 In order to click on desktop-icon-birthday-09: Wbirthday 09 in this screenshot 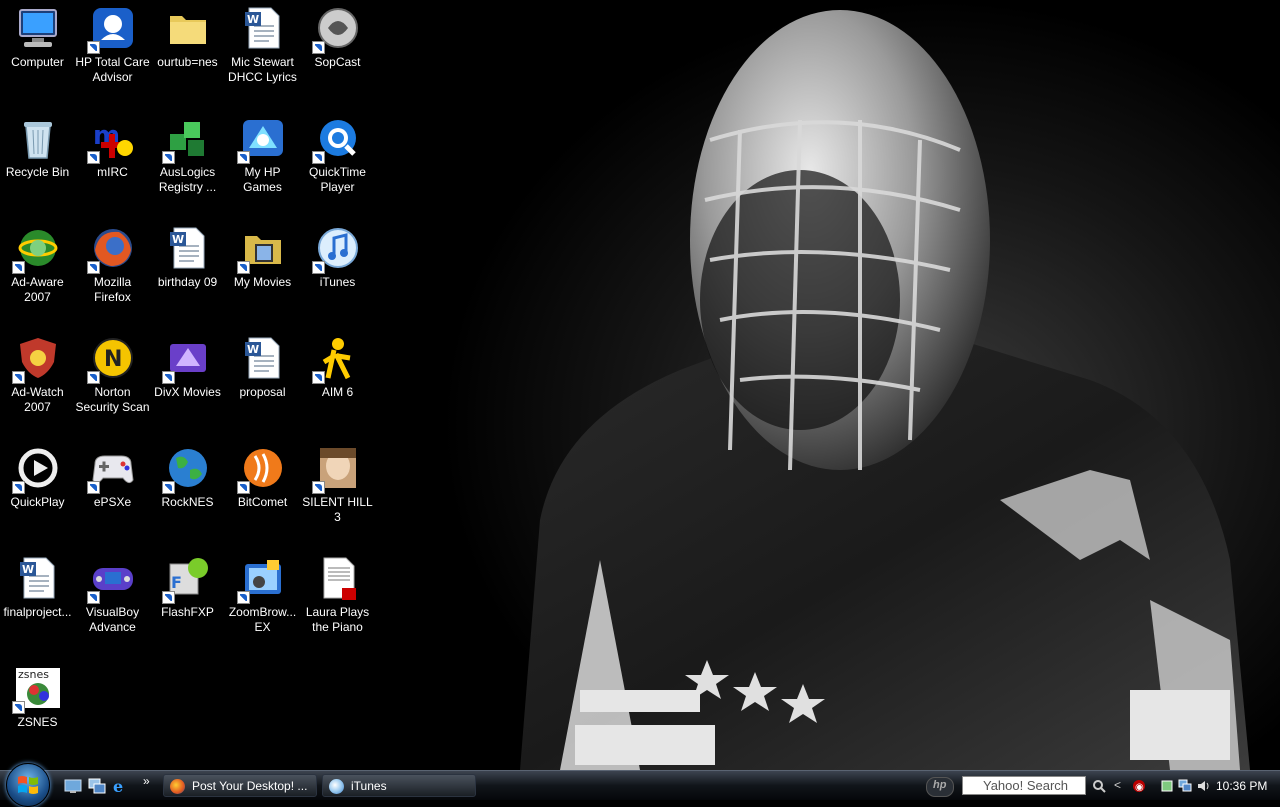, I will do `click(187, 256)`.